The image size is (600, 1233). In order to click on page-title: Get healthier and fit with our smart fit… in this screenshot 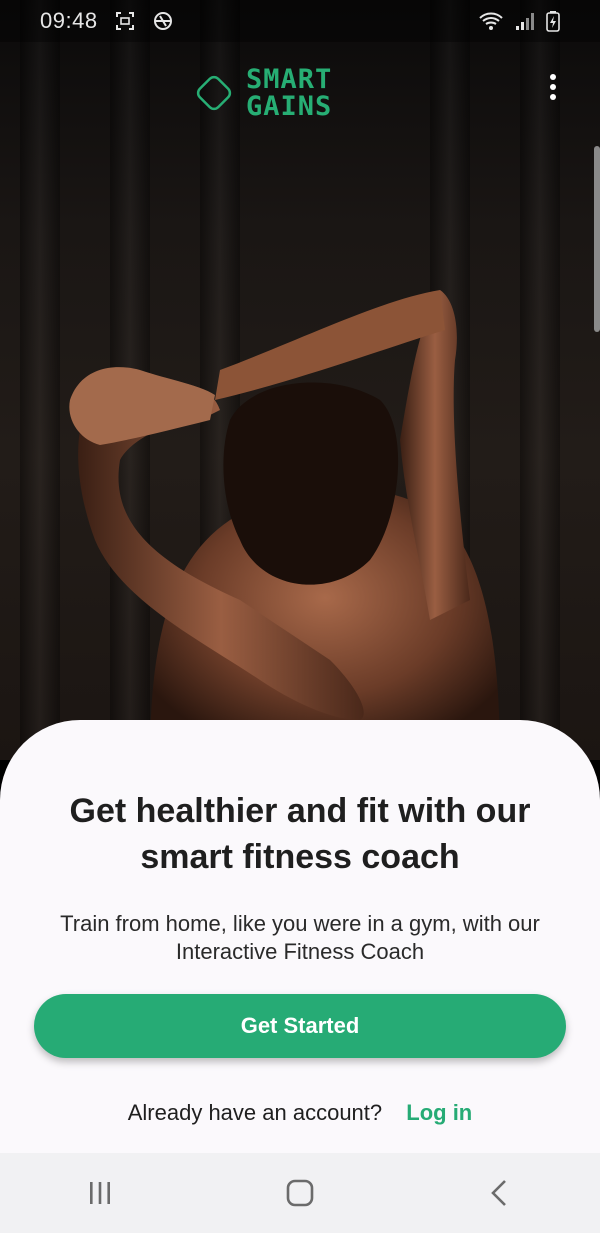, I will do `click(300, 834)`.